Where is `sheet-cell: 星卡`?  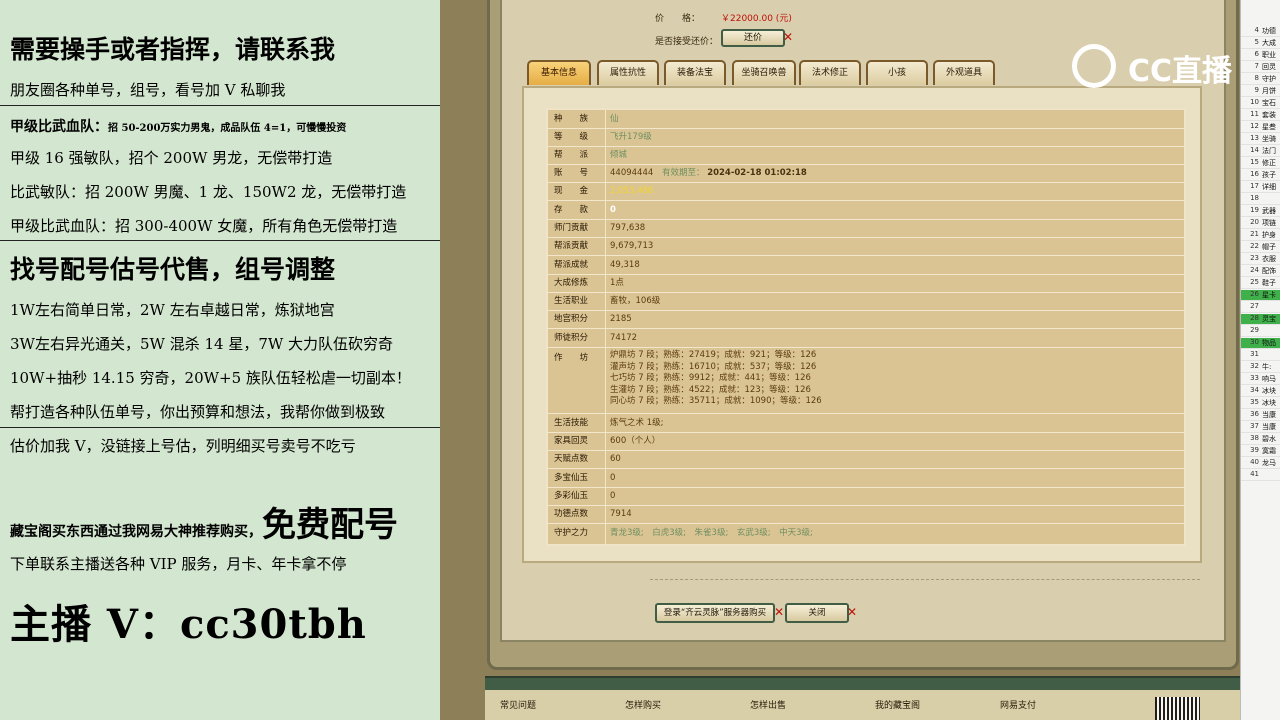
sheet-cell: 星卡 is located at coordinates (1269, 295).